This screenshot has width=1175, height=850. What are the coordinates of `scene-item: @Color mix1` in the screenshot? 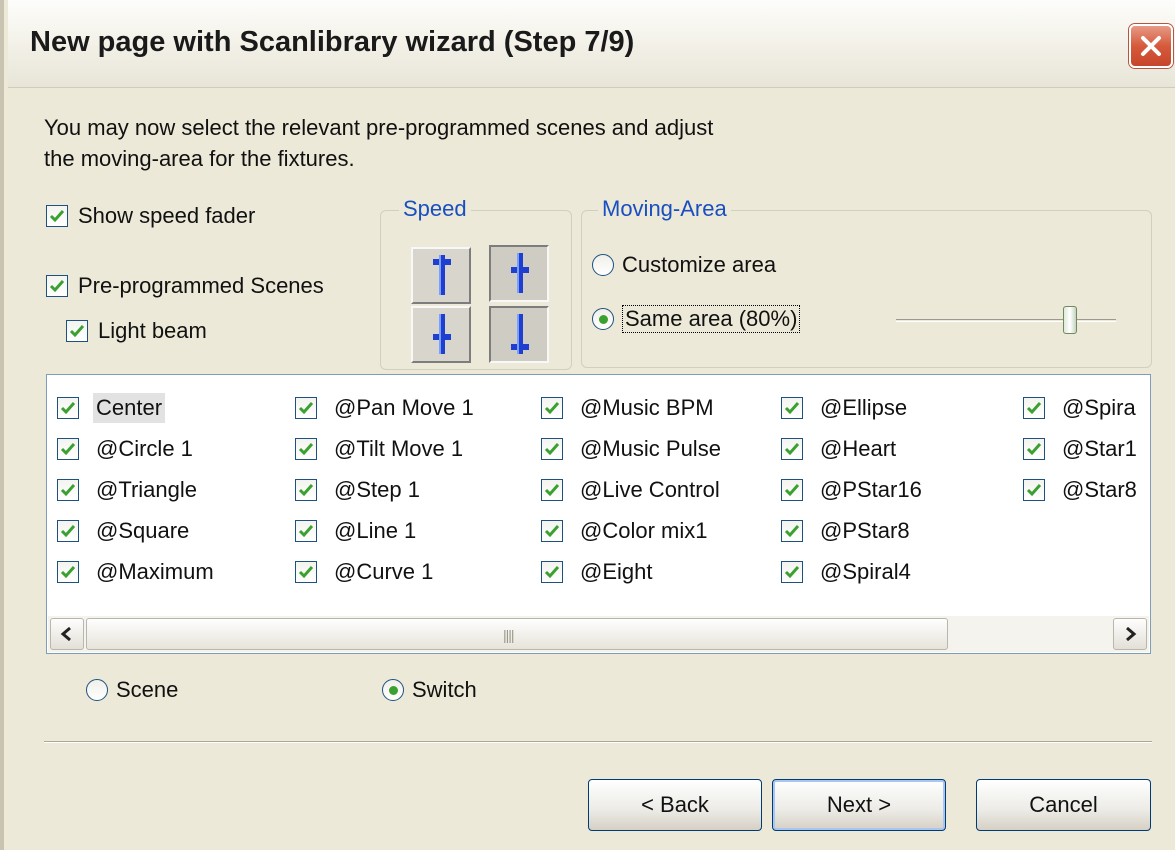 It's located at (632, 530).